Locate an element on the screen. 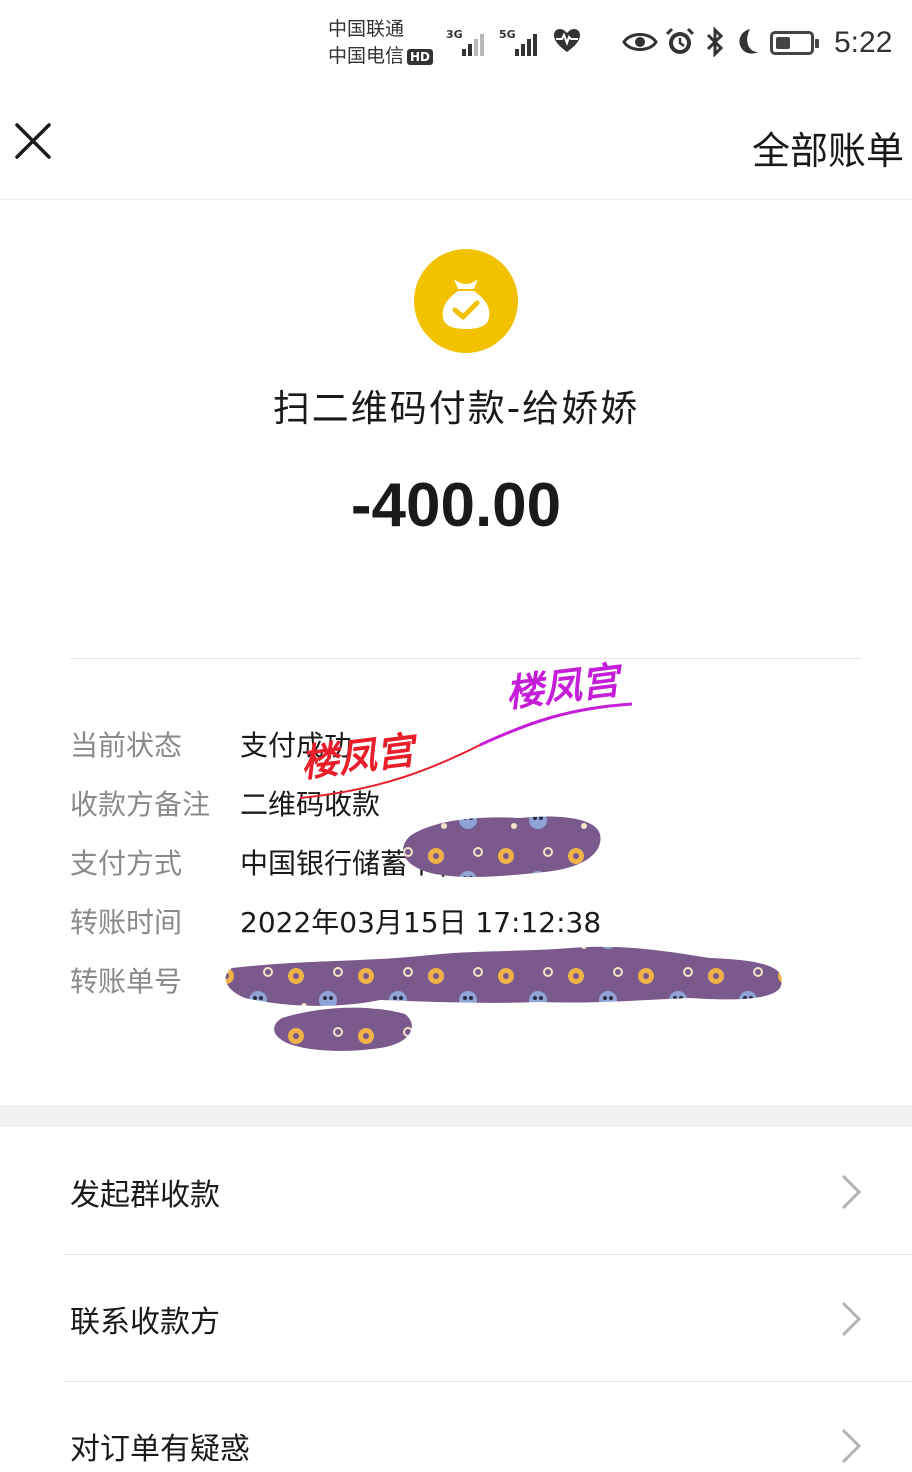  contact-payee-item: 联系收款方 is located at coordinates (456, 1318).